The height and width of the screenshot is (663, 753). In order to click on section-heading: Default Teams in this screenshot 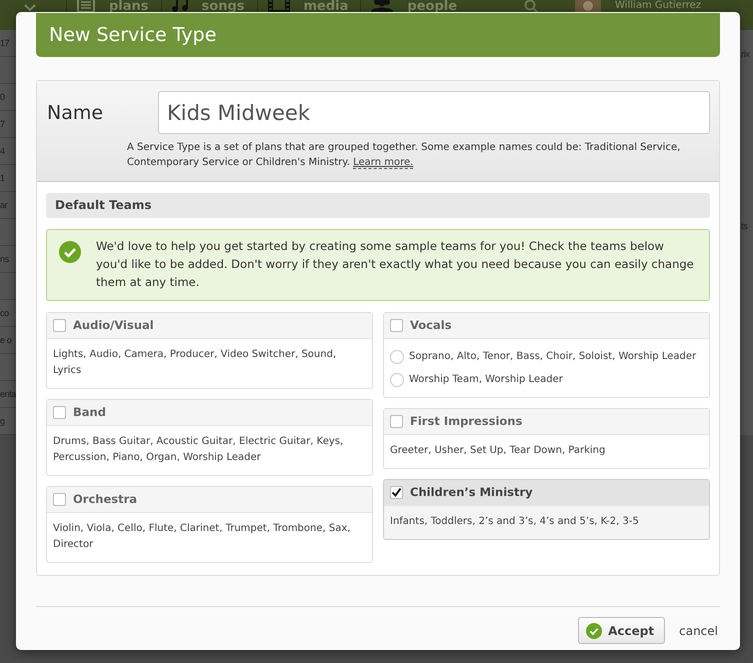, I will do `click(378, 205)`.